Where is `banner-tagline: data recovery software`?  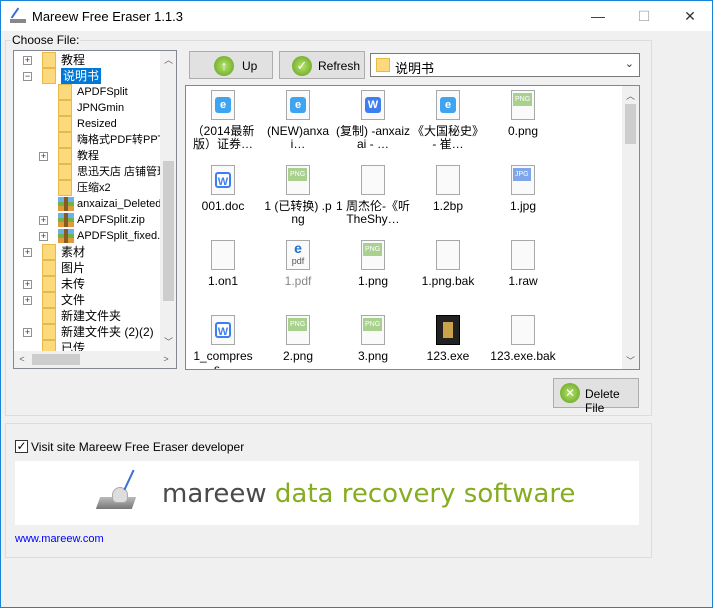
banner-tagline: data recovery software is located at coordinates (425, 494).